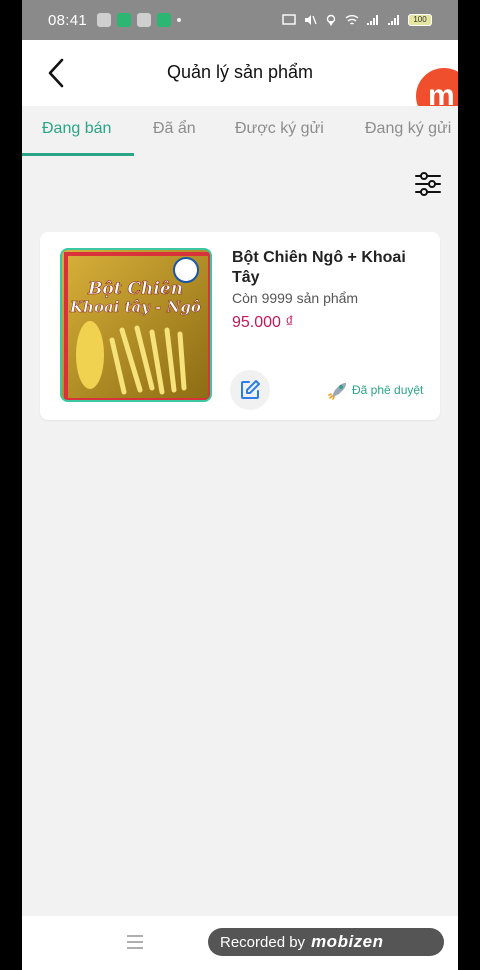 The height and width of the screenshot is (970, 480). I want to click on tab-duoc-ky-gui: Được ký gửi, so click(279, 129).